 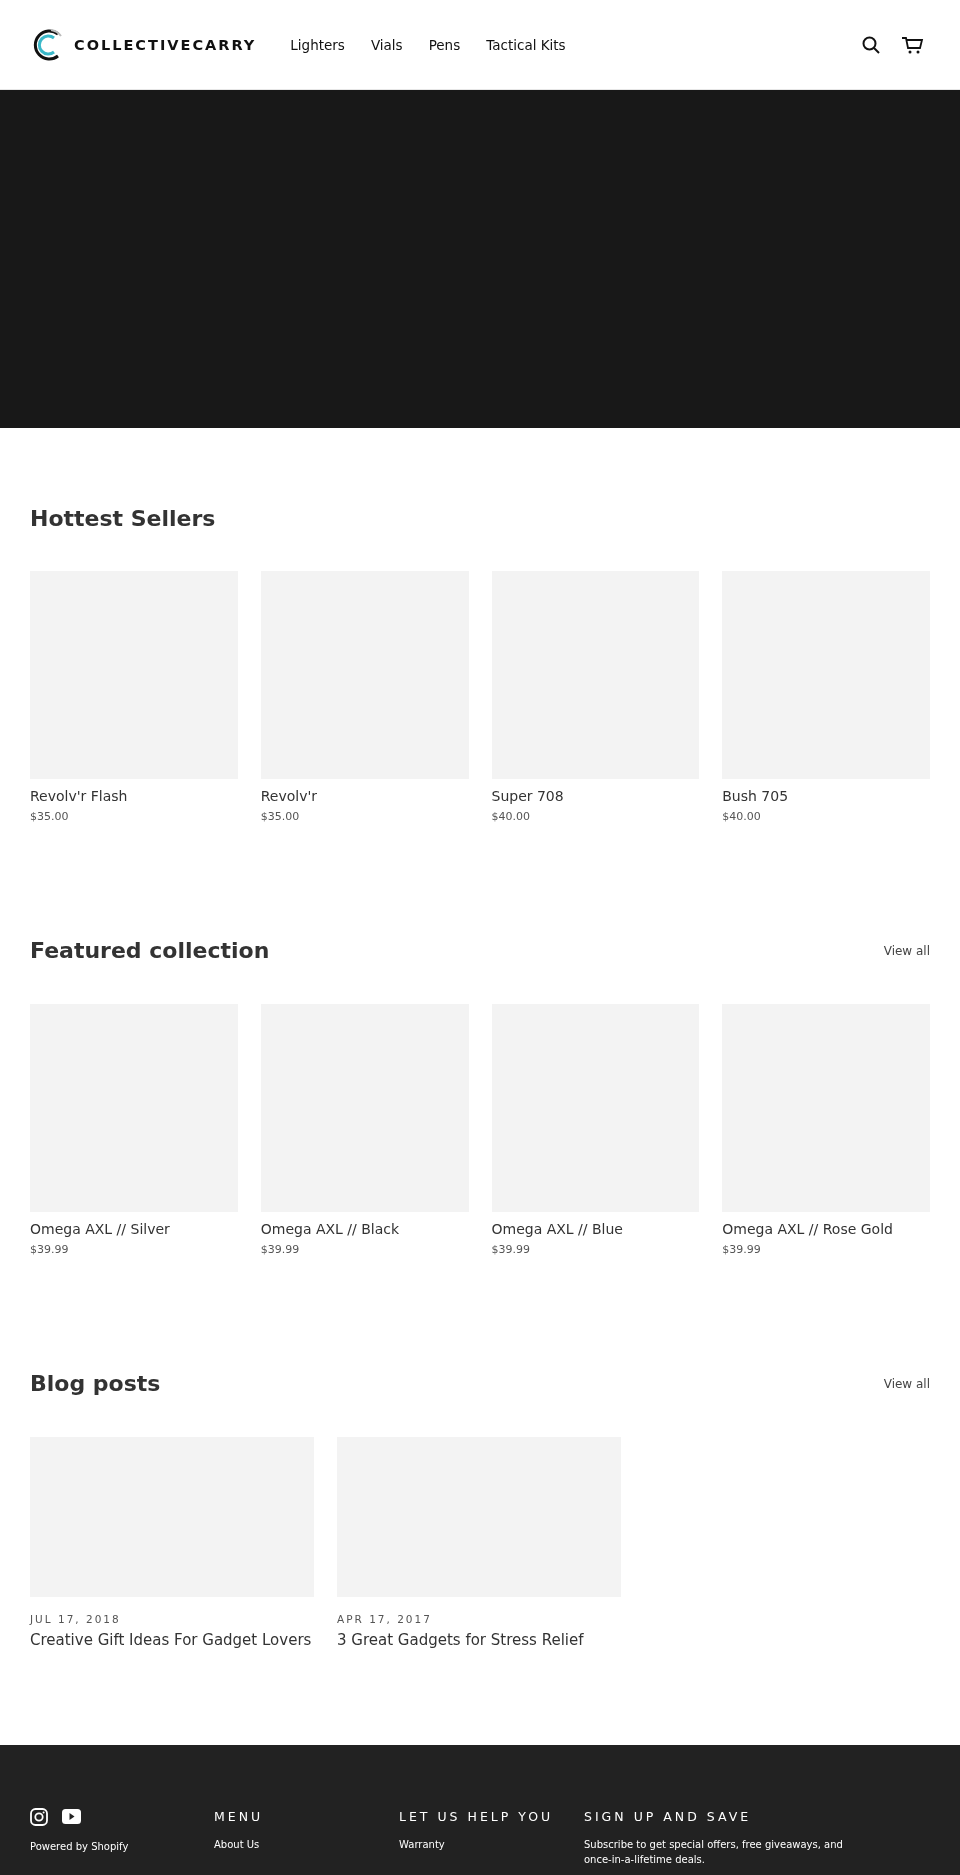 What do you see at coordinates (913, 44) in the screenshot?
I see `cart-icon` at bounding box center [913, 44].